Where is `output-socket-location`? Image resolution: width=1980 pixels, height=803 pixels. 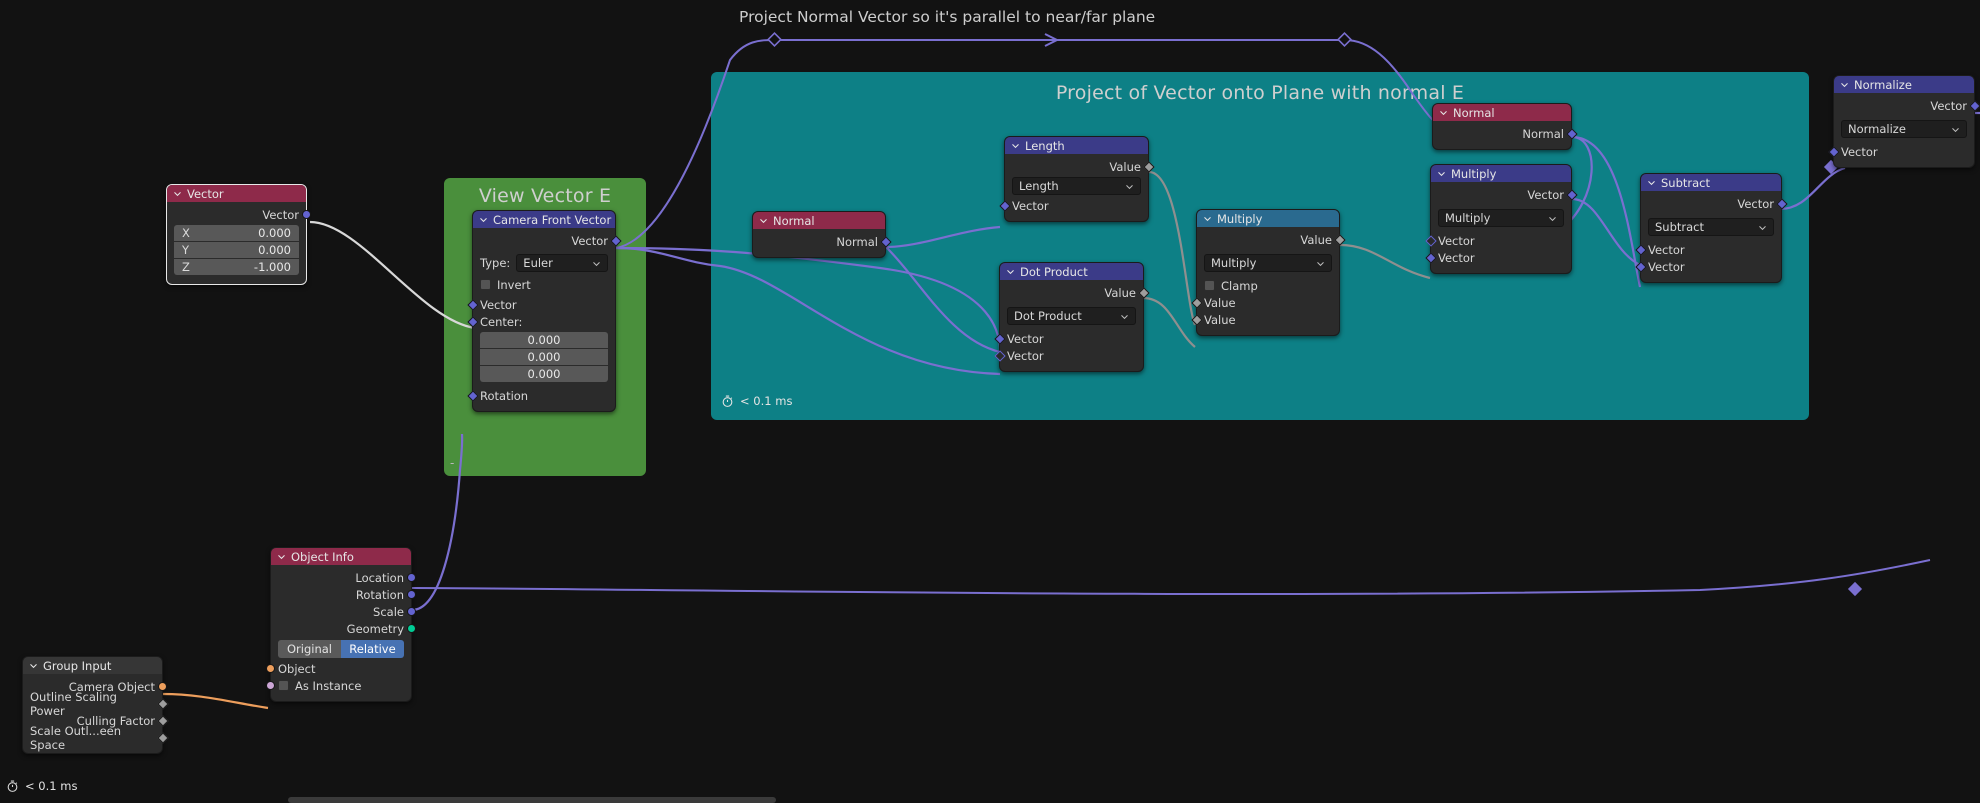
output-socket-location is located at coordinates (411, 577).